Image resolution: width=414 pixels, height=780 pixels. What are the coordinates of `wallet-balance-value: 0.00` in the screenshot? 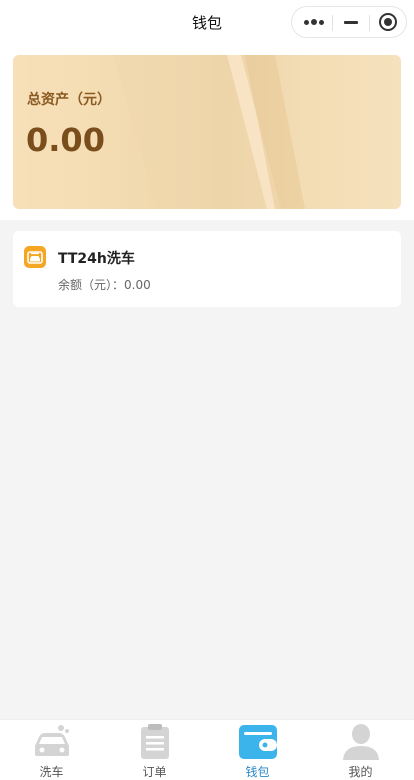 It's located at (137, 285).